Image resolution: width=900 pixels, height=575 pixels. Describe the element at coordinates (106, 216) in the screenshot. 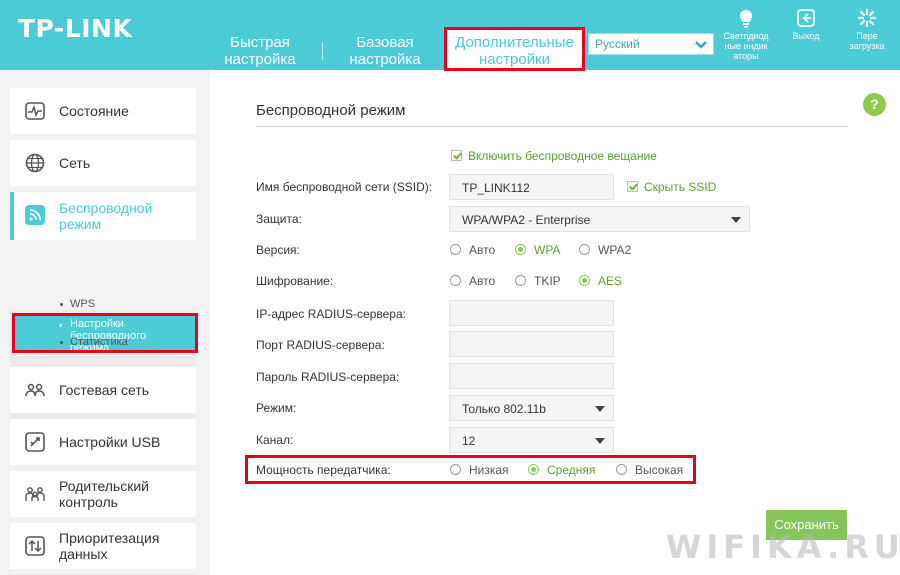

I see `sidebar-item-label: Беспроводной режим` at that location.